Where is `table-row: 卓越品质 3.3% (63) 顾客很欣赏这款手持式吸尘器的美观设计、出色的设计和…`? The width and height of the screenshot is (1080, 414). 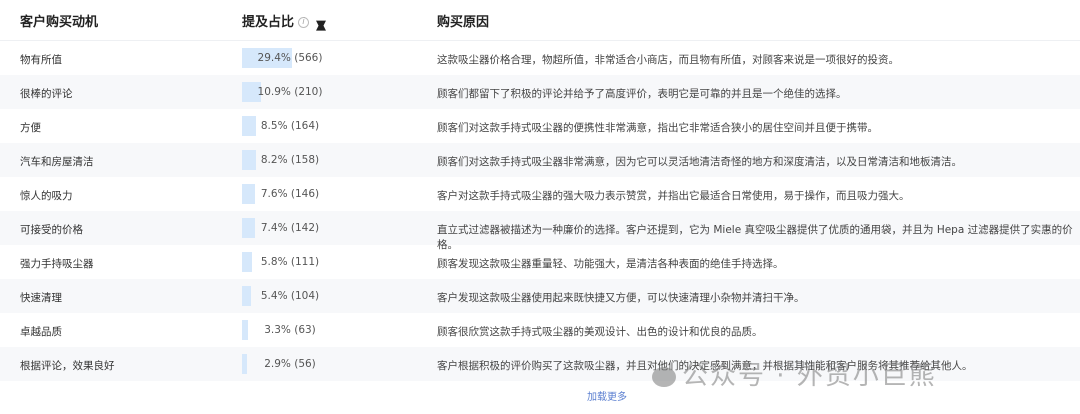
table-row: 卓越品质 3.3% (63) 顾客很欣赏这款手持式吸尘器的美观设计、出色的设计和… is located at coordinates (540, 330).